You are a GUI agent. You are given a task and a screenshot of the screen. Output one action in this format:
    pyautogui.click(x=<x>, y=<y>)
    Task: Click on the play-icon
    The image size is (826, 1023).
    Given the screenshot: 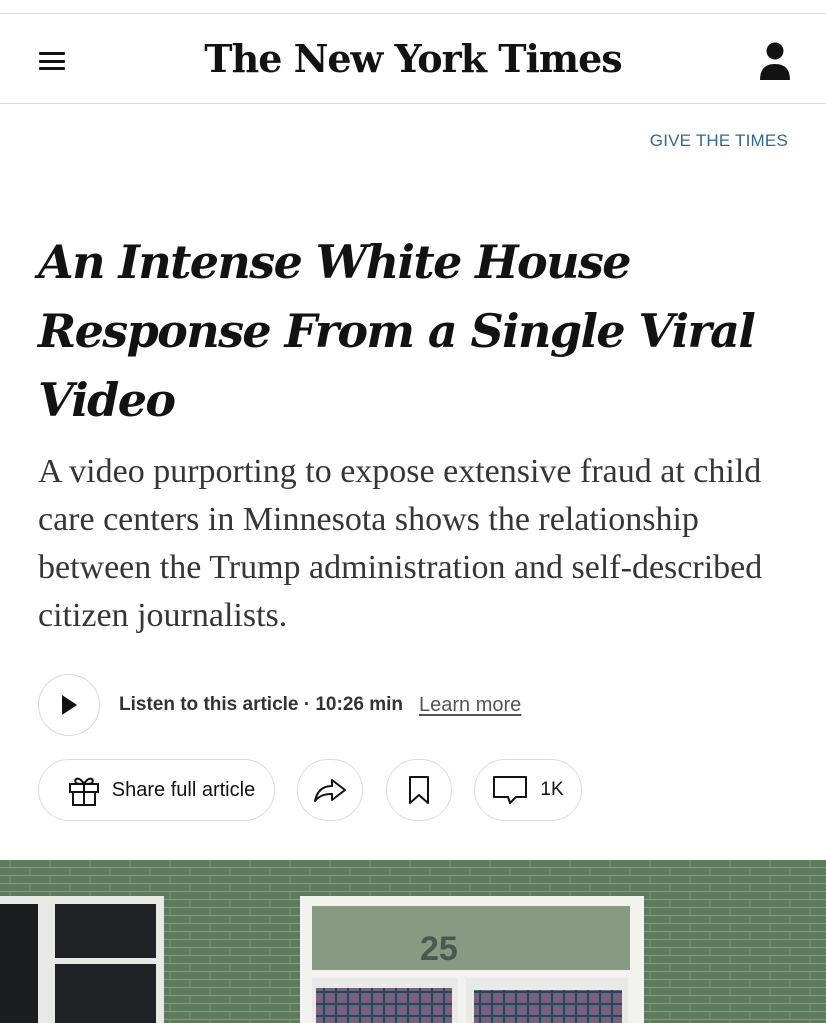 What is the action you would take?
    pyautogui.click(x=69, y=705)
    